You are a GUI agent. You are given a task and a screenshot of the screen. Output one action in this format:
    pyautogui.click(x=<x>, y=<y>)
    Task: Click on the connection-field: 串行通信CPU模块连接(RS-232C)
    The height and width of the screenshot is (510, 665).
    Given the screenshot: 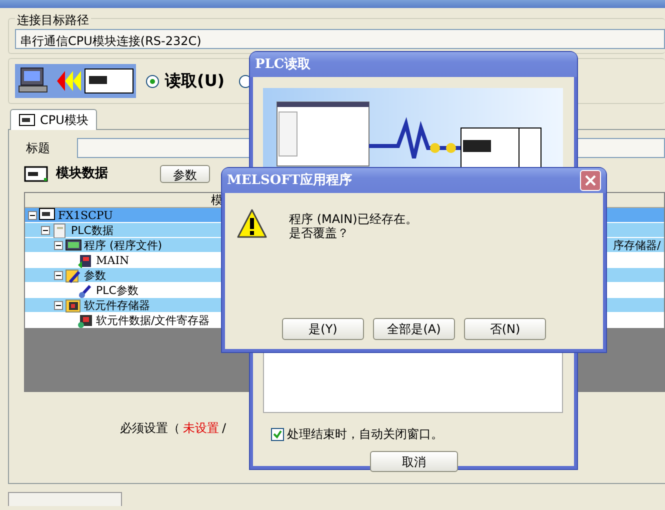 What is the action you would take?
    pyautogui.click(x=340, y=39)
    